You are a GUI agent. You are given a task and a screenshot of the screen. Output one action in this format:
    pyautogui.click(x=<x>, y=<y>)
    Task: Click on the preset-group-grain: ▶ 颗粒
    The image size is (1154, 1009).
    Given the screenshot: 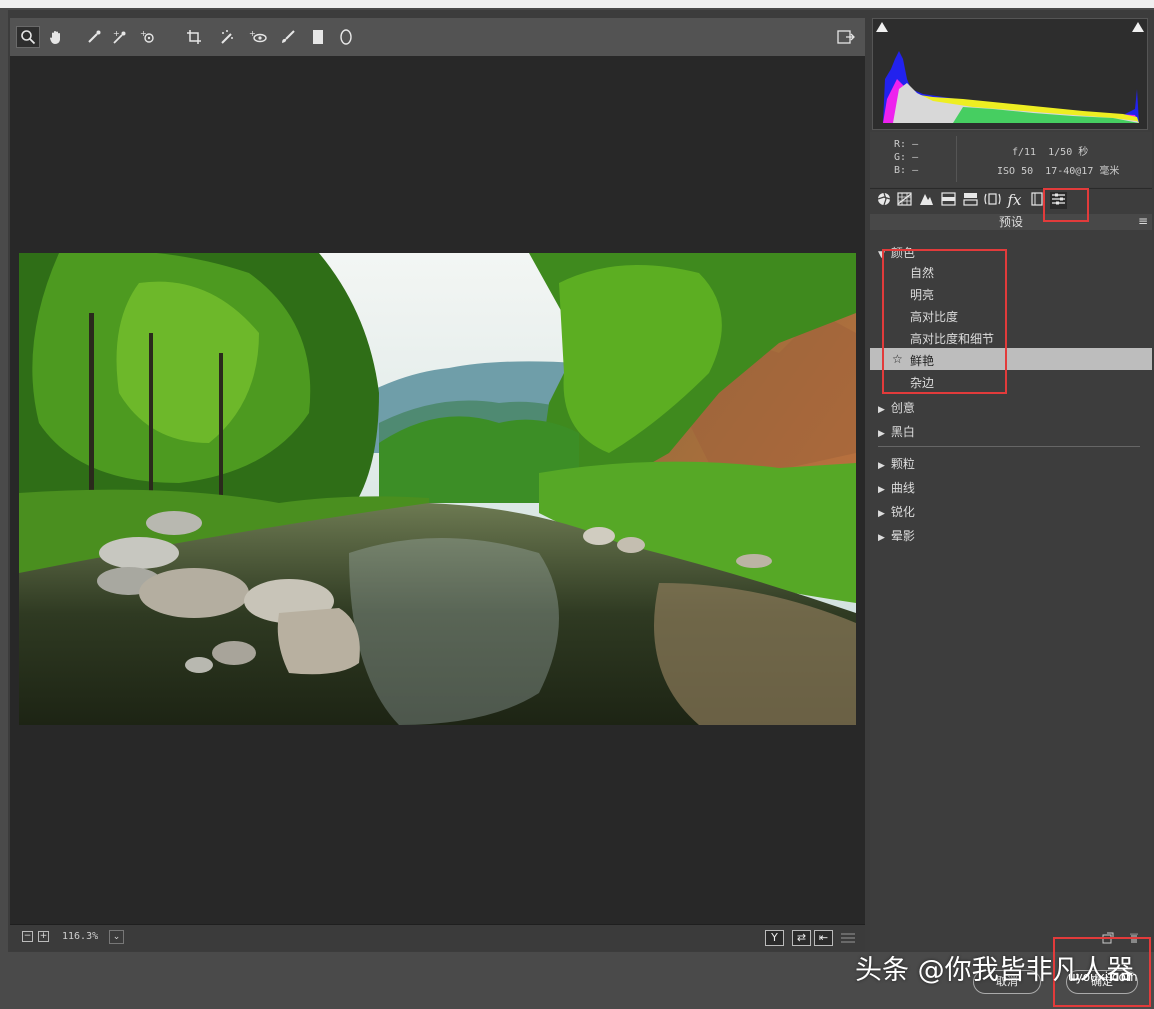 What is the action you would take?
    pyautogui.click(x=896, y=463)
    